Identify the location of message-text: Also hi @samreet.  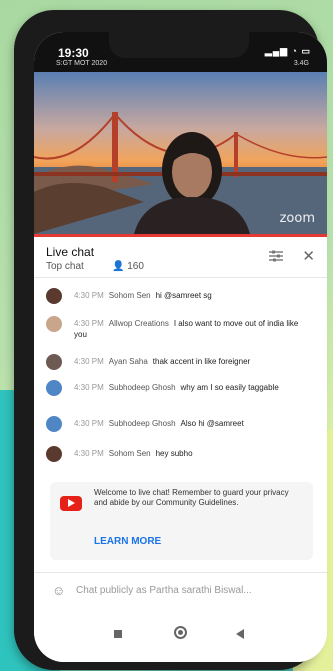
(212, 423).